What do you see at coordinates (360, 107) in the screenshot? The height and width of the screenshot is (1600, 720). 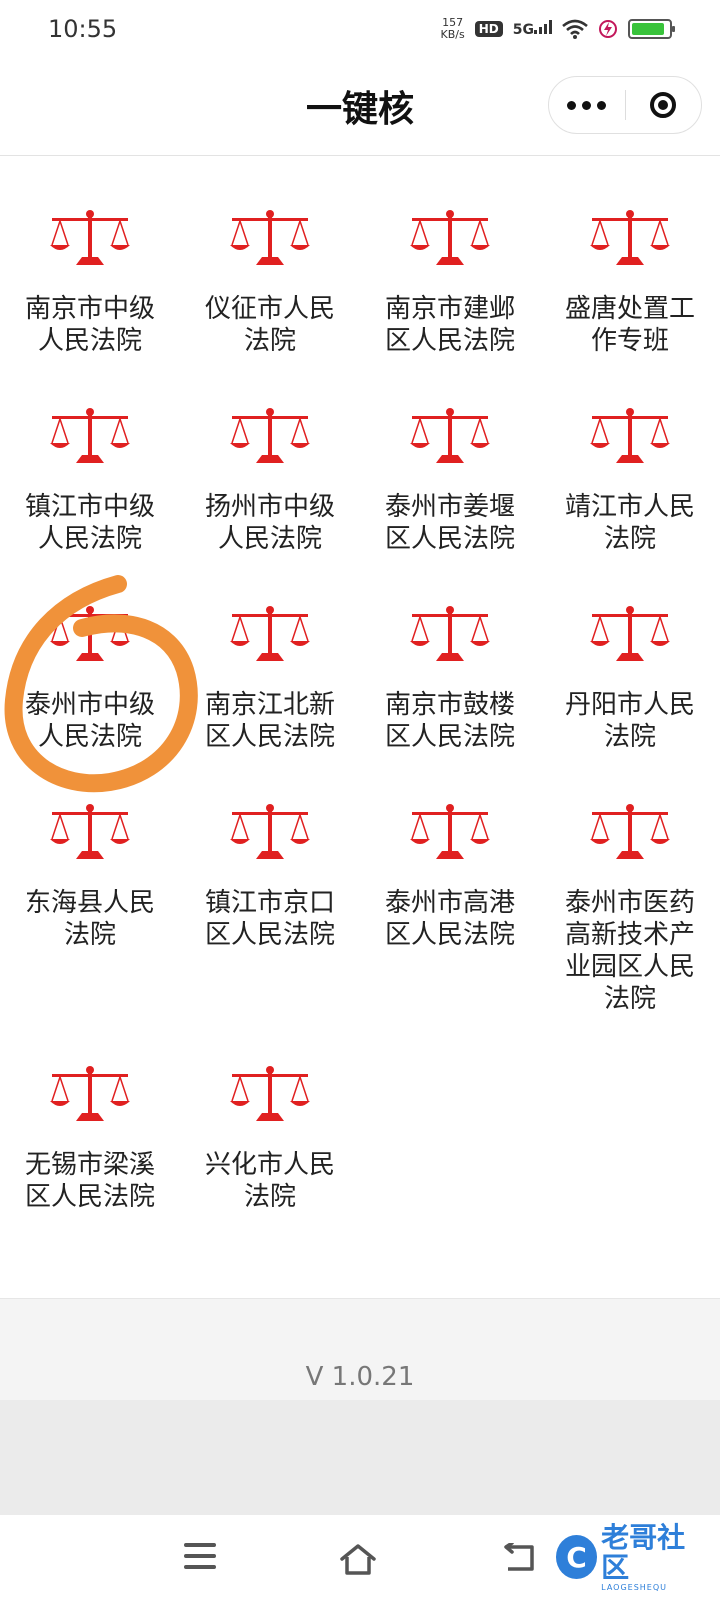 I see `nav-bar: 一键核` at bounding box center [360, 107].